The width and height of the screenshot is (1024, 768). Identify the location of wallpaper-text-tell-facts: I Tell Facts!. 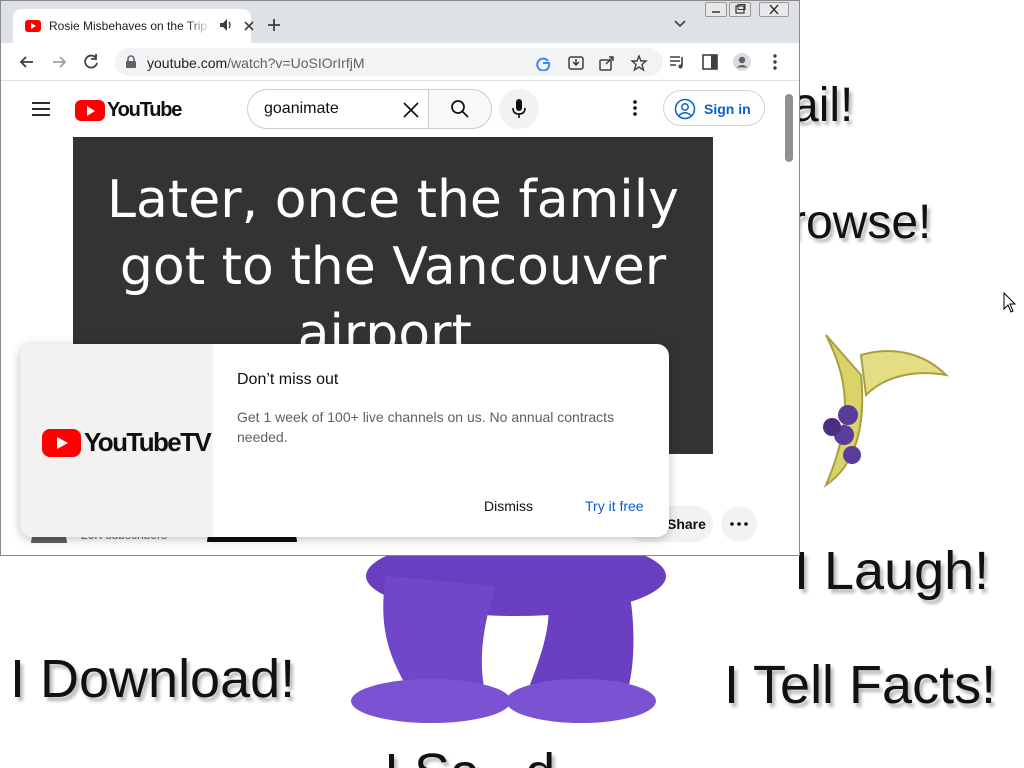
(860, 685).